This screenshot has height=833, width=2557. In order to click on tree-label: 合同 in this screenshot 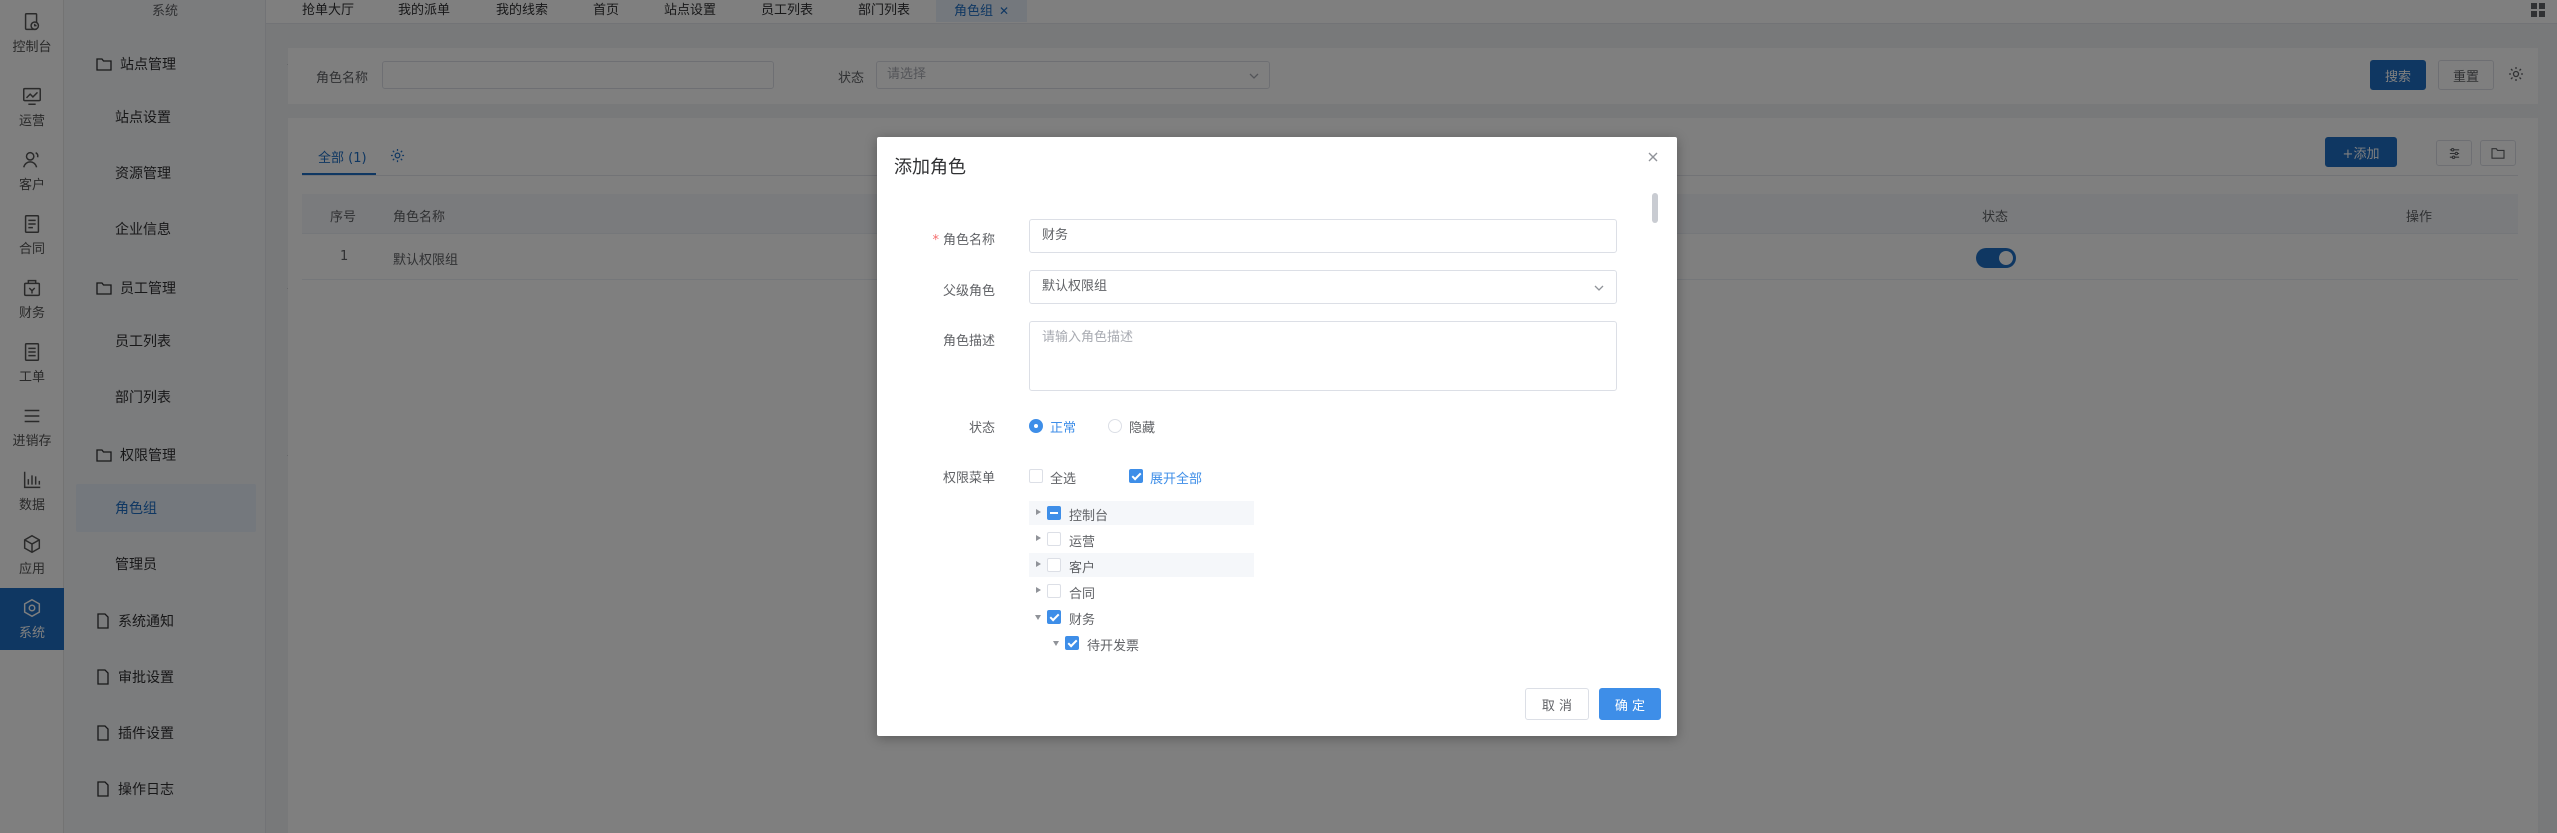, I will do `click(1082, 594)`.